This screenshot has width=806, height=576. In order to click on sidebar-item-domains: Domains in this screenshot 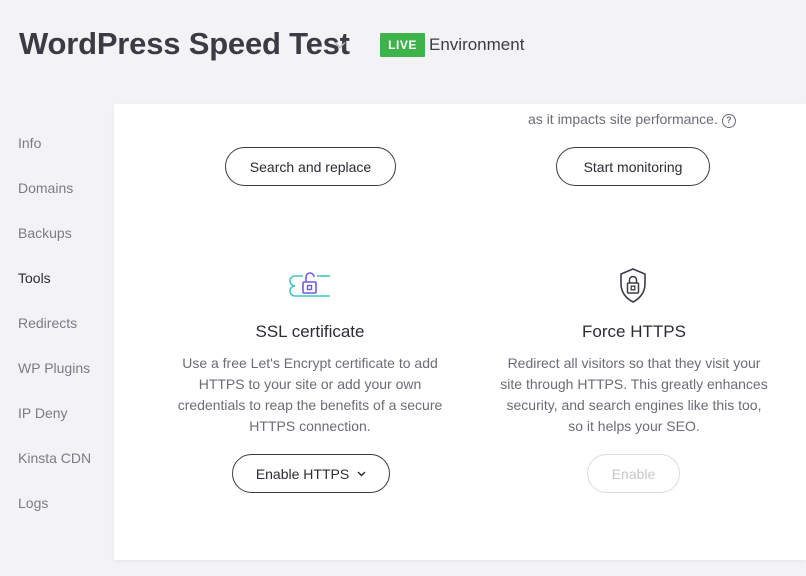, I will do `click(45, 192)`.